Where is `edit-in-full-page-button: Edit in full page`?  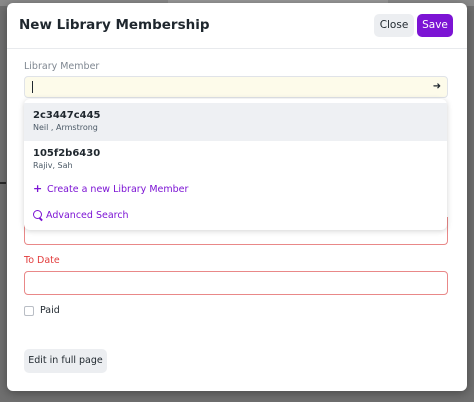 edit-in-full-page-button: Edit in full page is located at coordinates (65, 361).